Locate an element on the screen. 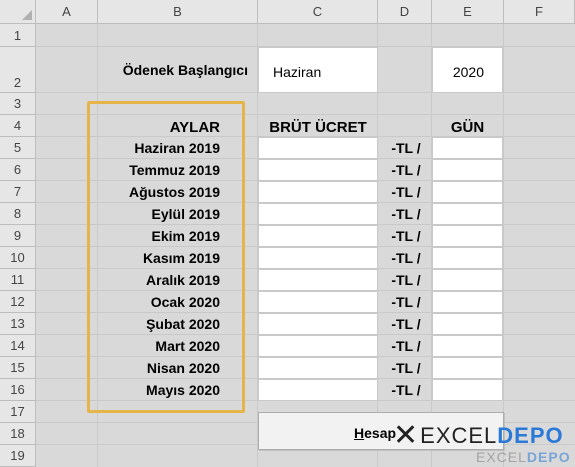  x-logo-icon: ✕ is located at coordinates (406, 435).